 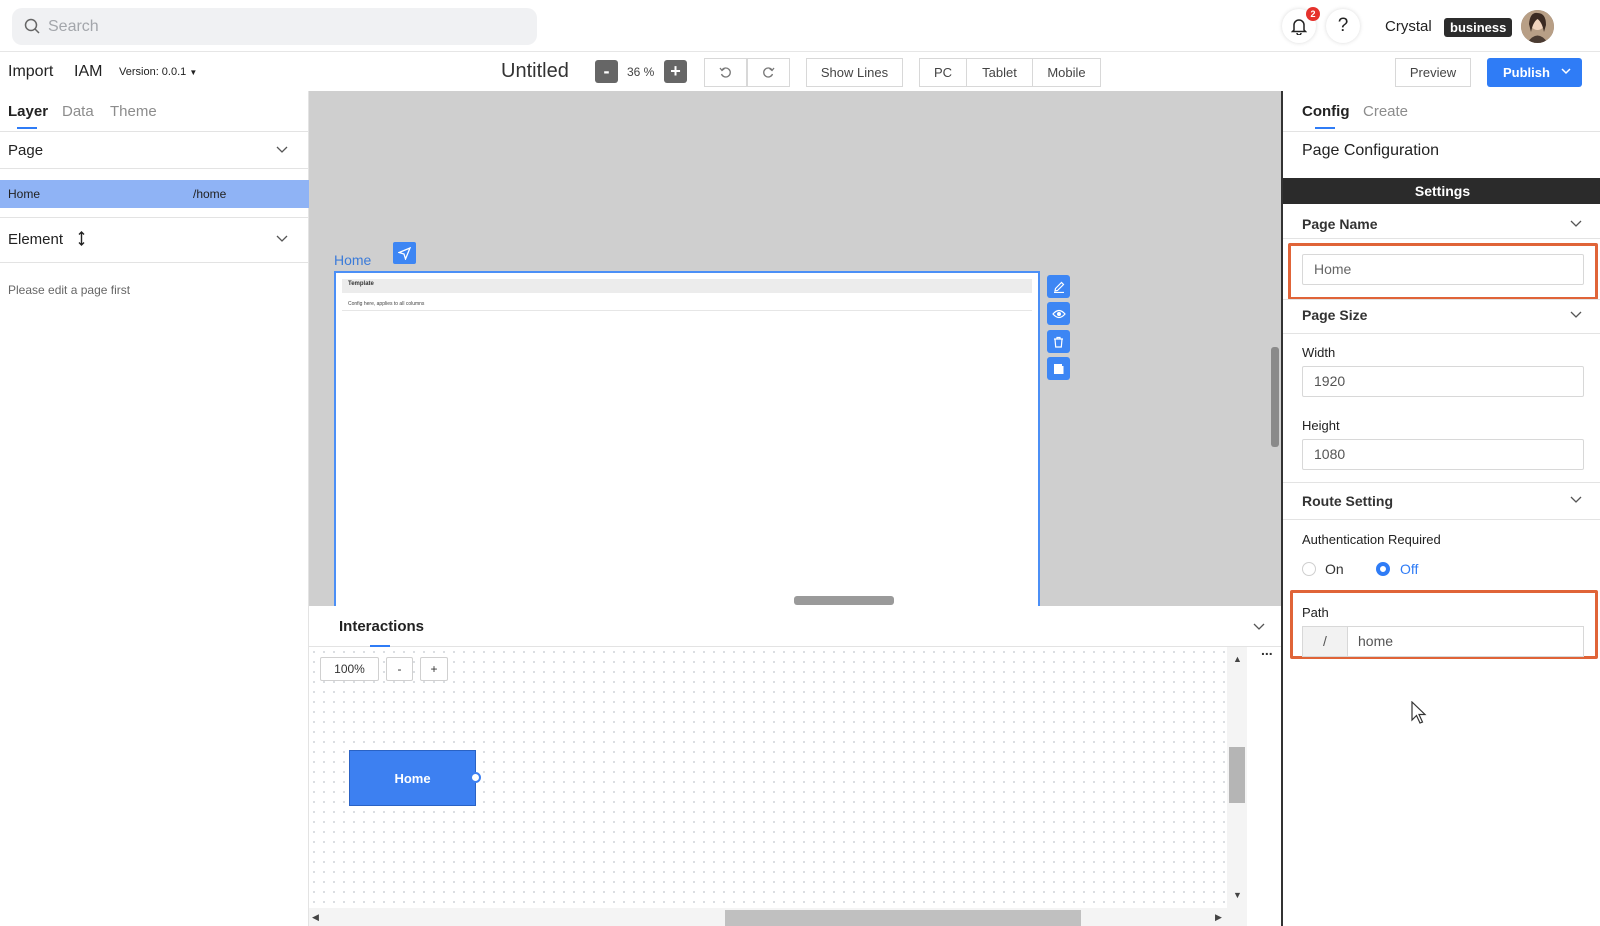 I want to click on settings-header: Settings, so click(x=1441, y=191).